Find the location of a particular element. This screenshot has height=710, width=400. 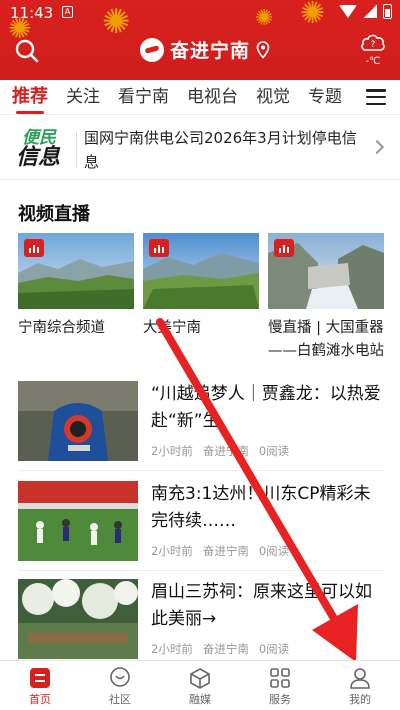

nav-label: 我的 is located at coordinates (360, 699).